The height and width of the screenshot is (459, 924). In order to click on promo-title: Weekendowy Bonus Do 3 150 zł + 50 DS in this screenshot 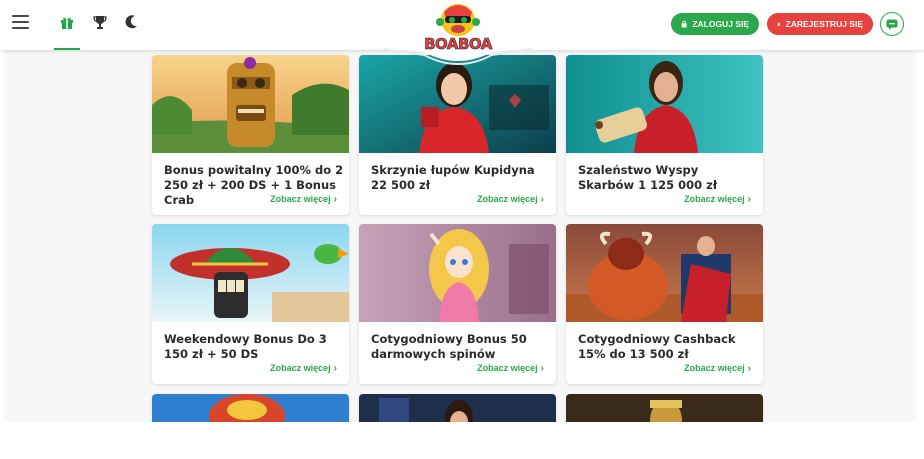, I will do `click(245, 346)`.